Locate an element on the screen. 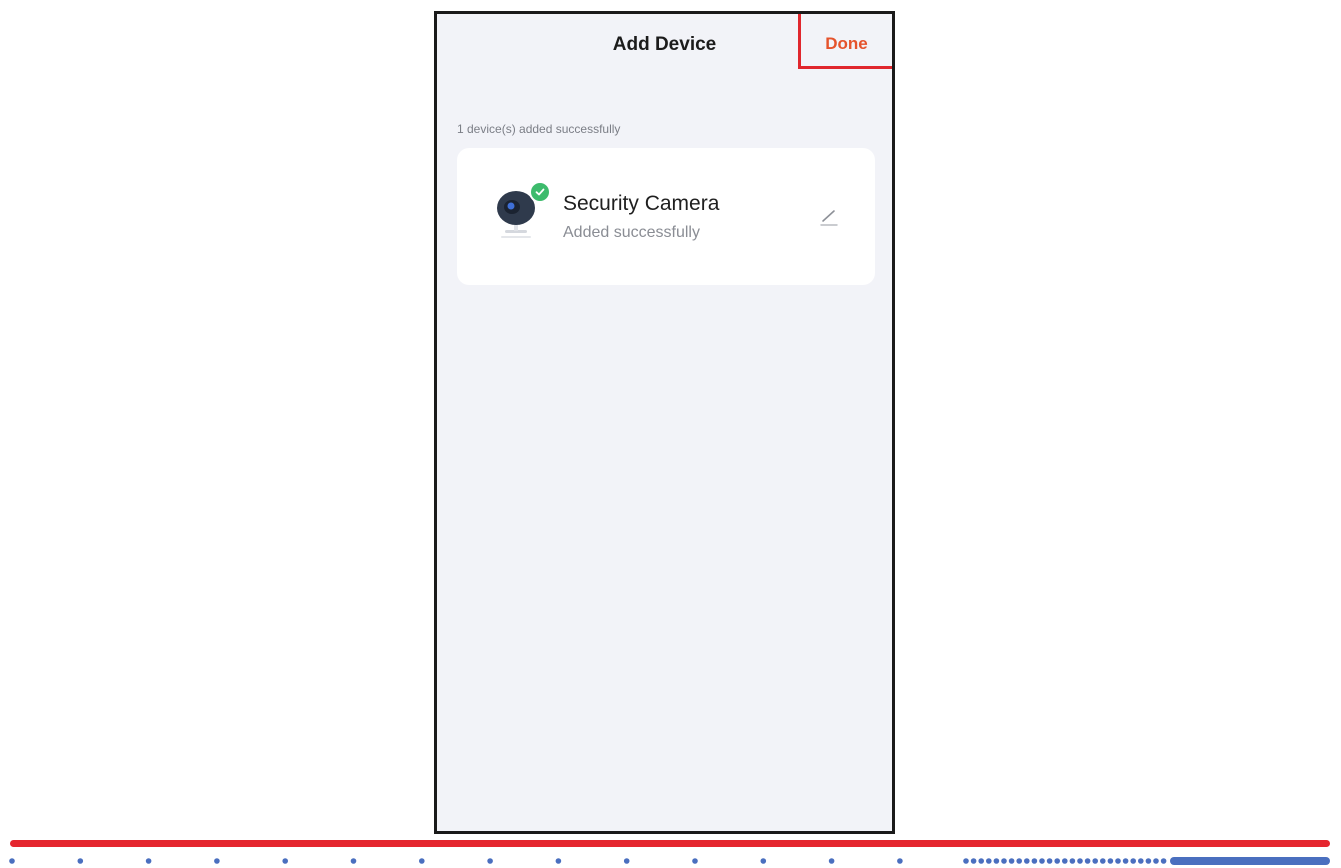 The width and height of the screenshot is (1341, 868). red-divider-line is located at coordinates (670, 843).